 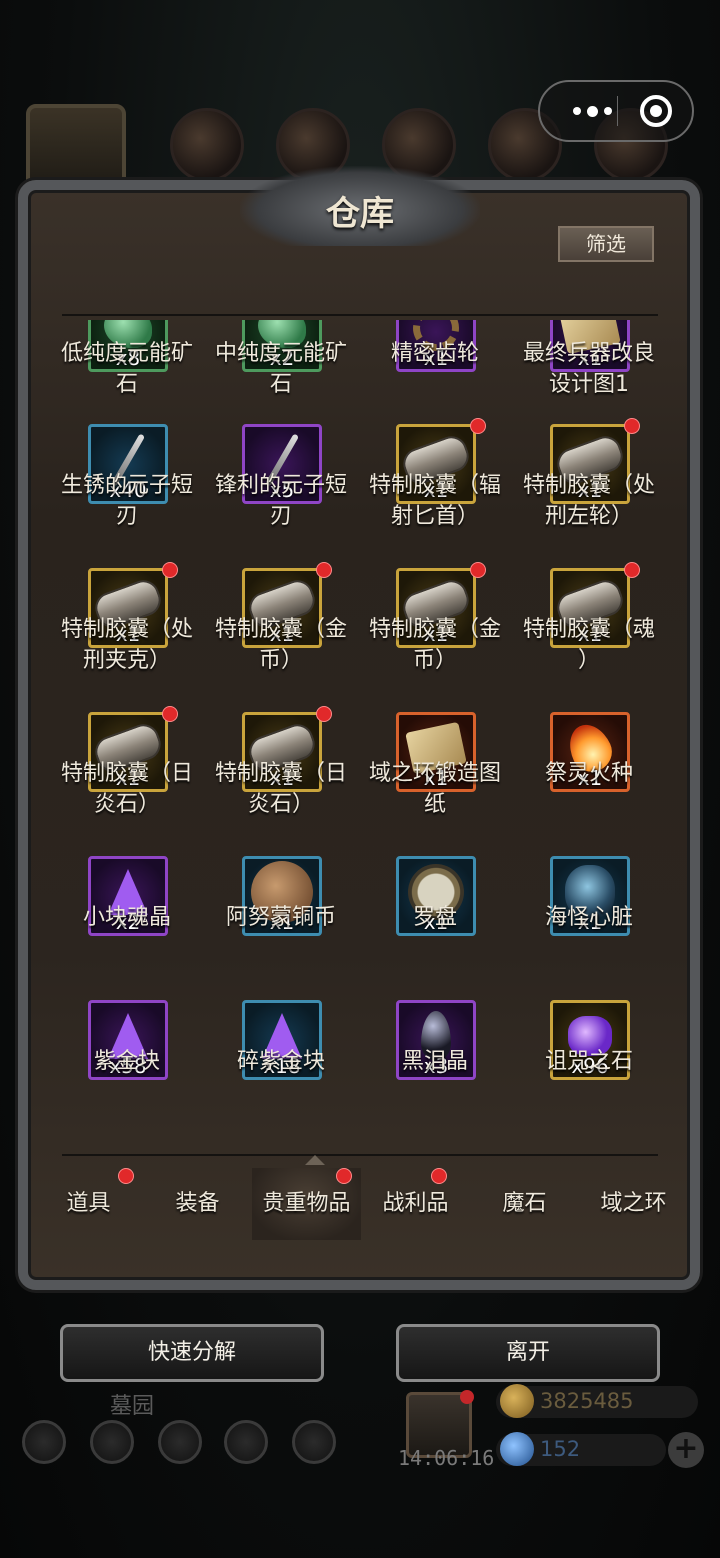 What do you see at coordinates (560, 1449) in the screenshot?
I see `gem-amount: 152` at bounding box center [560, 1449].